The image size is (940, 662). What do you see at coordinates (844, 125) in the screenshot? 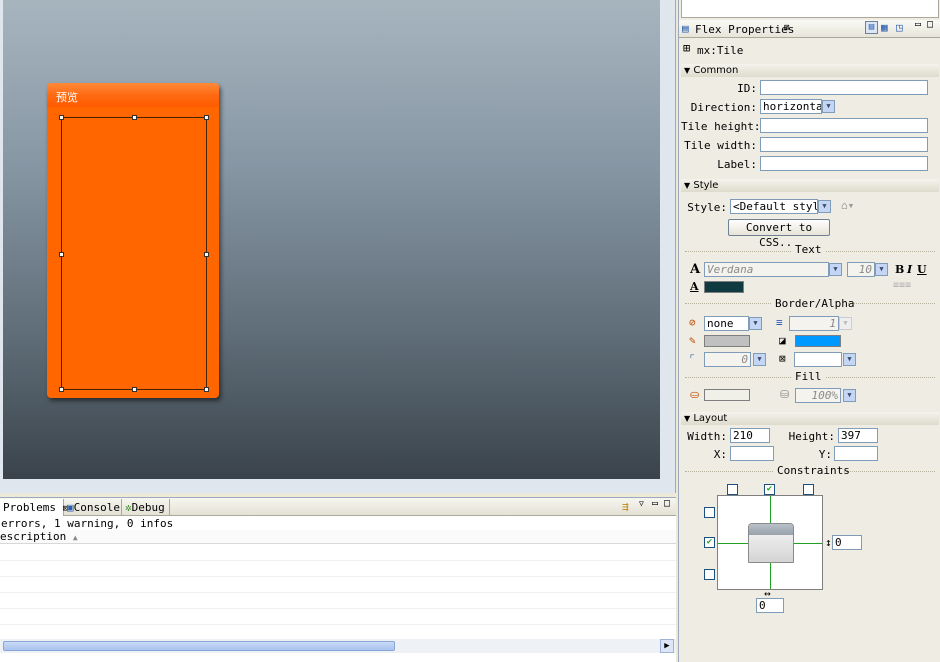
I see `tile-height-field` at bounding box center [844, 125].